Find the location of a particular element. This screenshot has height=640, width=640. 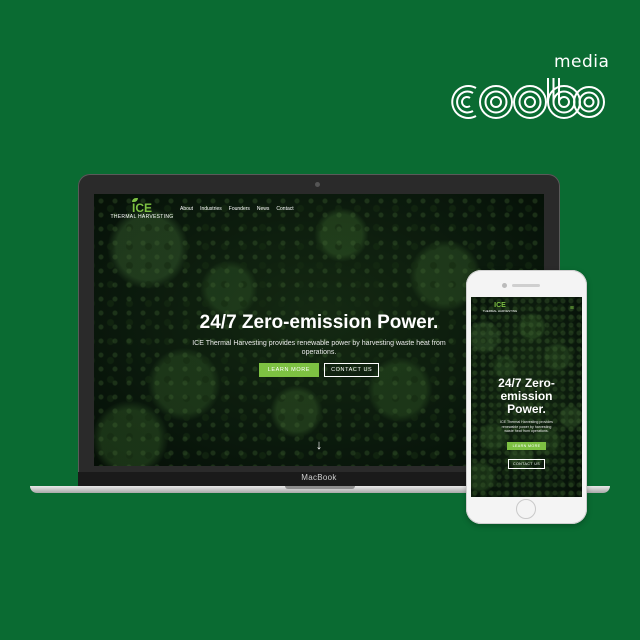

phone-hero-title: 24/7 Zero-emission Power. is located at coordinates (526, 396).